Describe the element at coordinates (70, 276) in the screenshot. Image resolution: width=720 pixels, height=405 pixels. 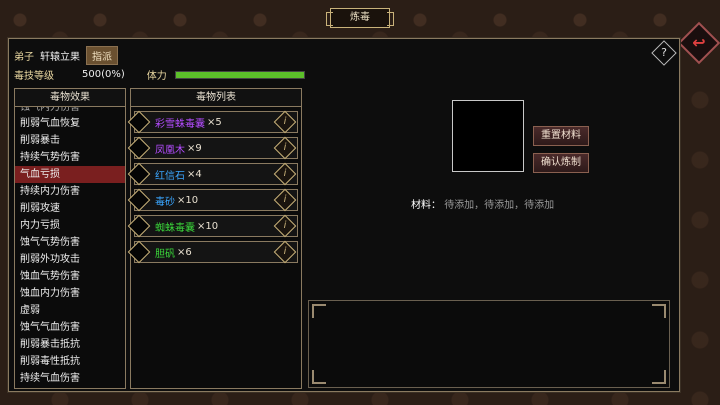
I see `effect-item: 蚀血气势伤害` at that location.